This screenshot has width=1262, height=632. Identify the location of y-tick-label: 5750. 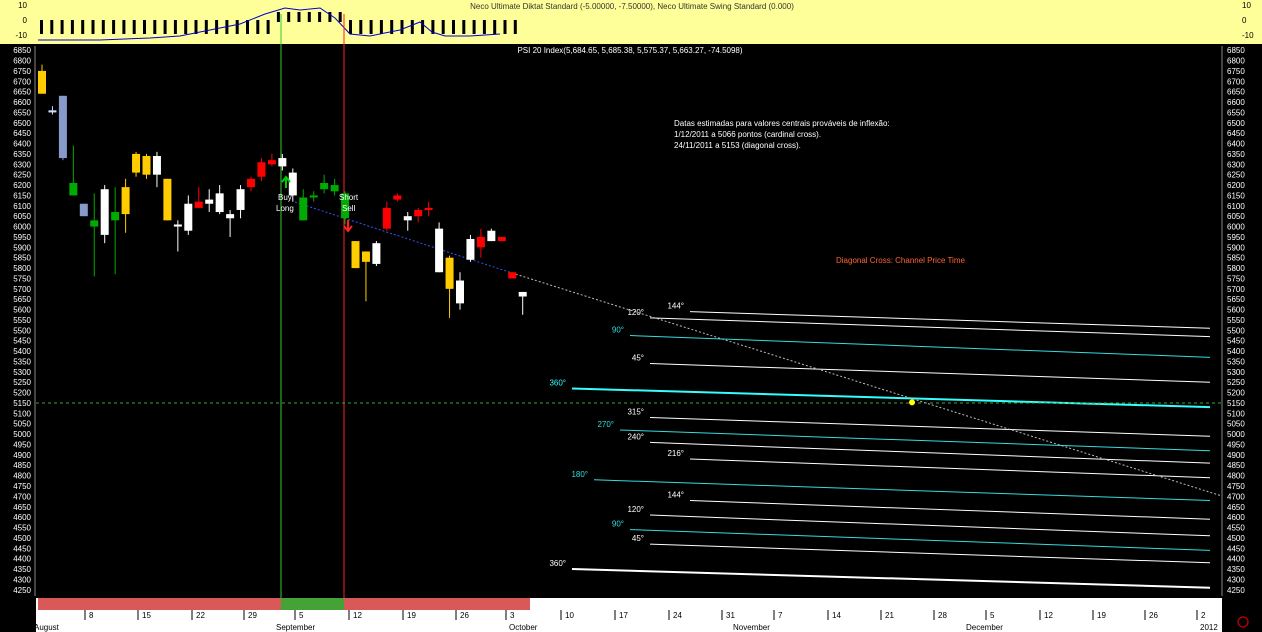
(1236, 278).